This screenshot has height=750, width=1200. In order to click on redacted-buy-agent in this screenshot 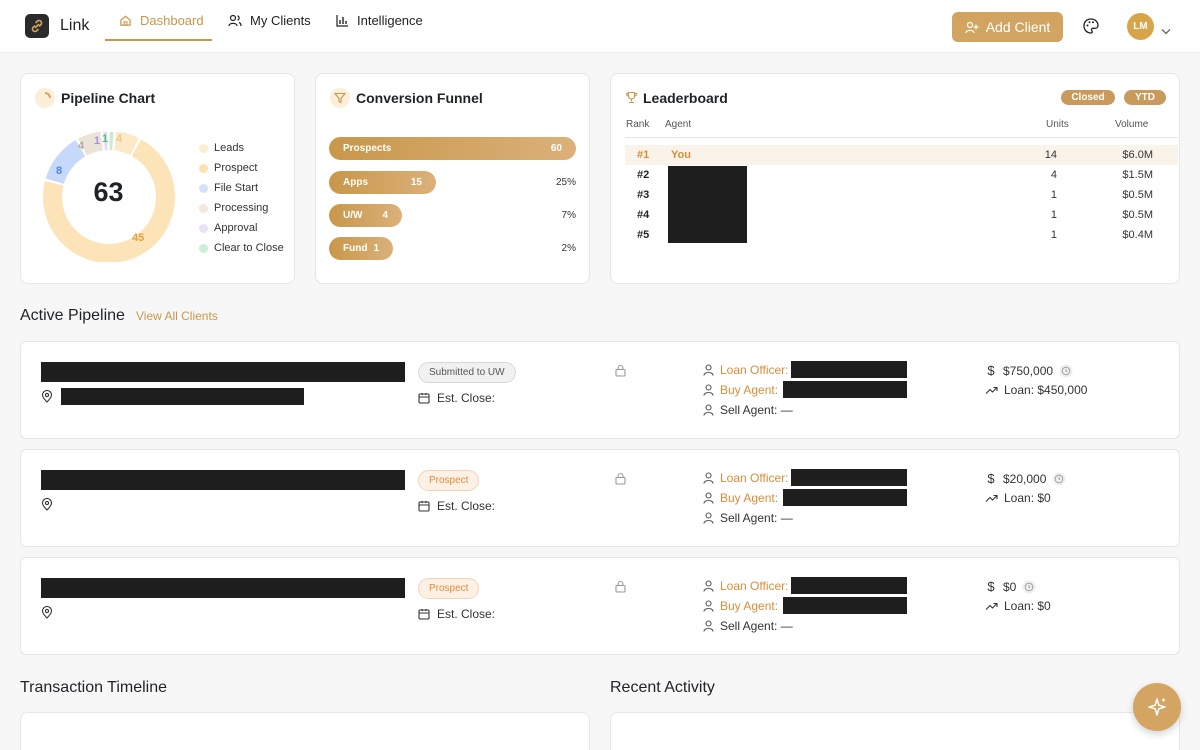, I will do `click(845, 497)`.